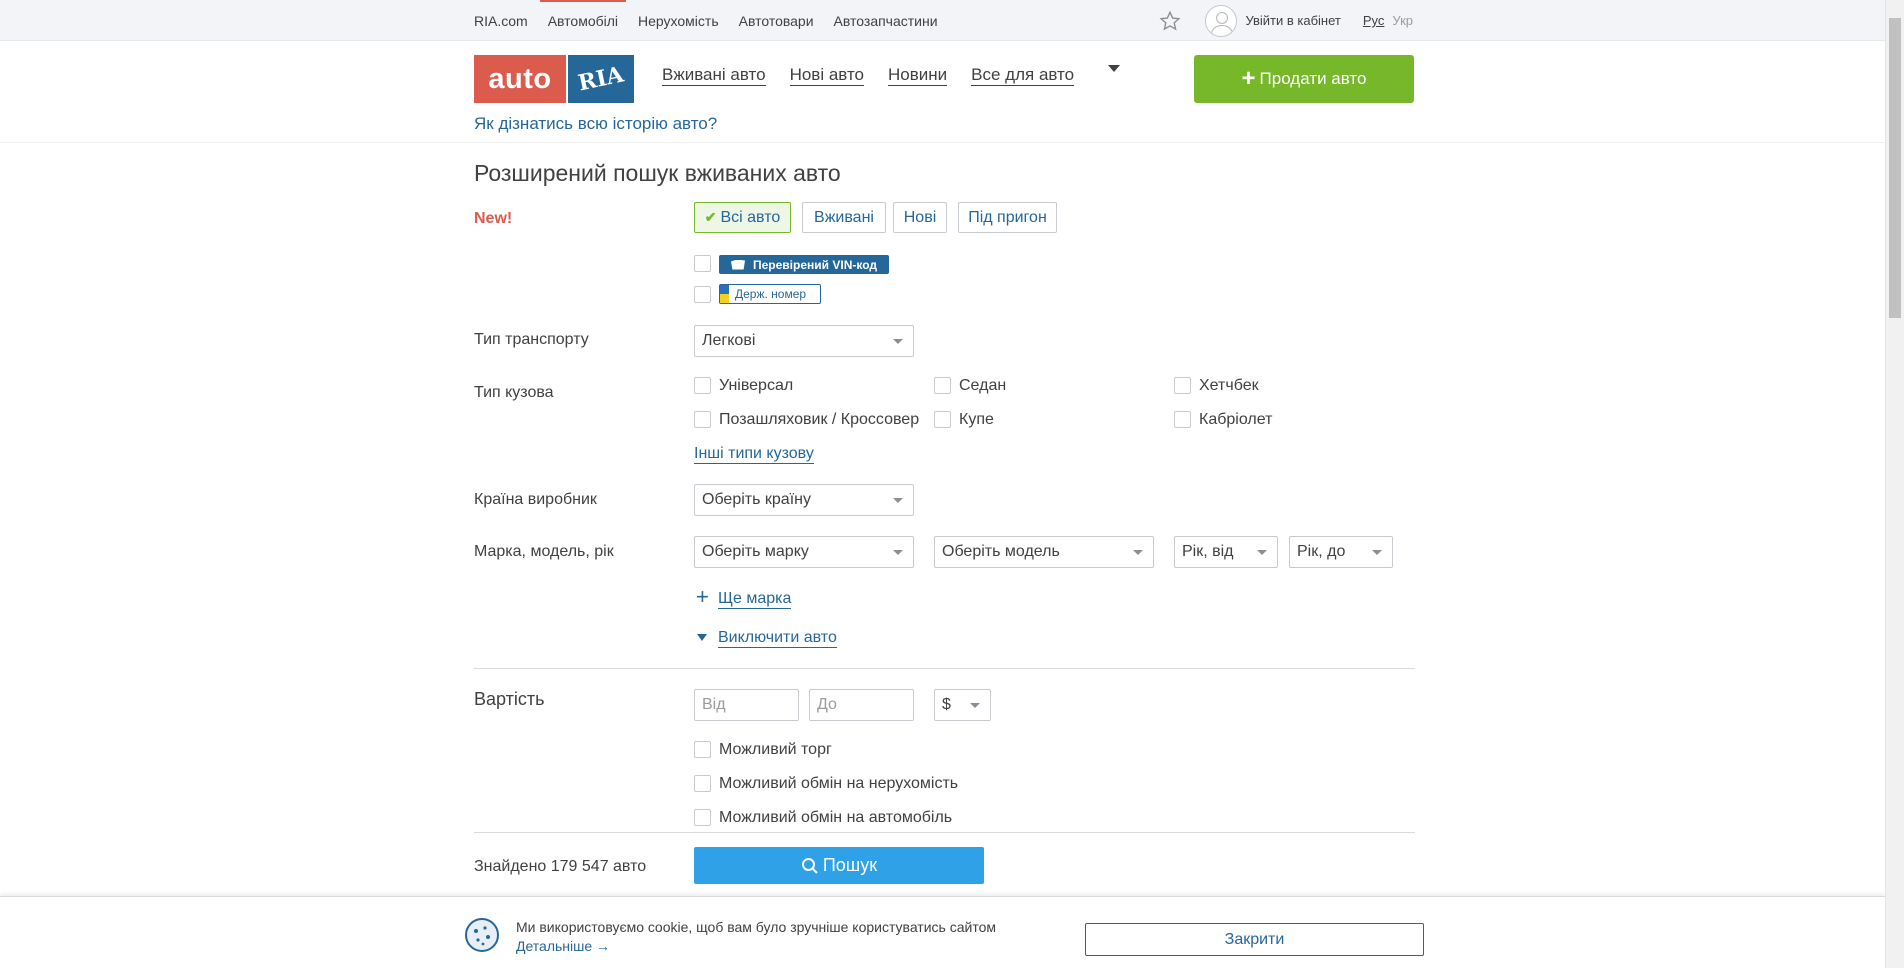 This screenshot has width=1904, height=968. I want to click on user-avatar-icon, so click(1221, 20).